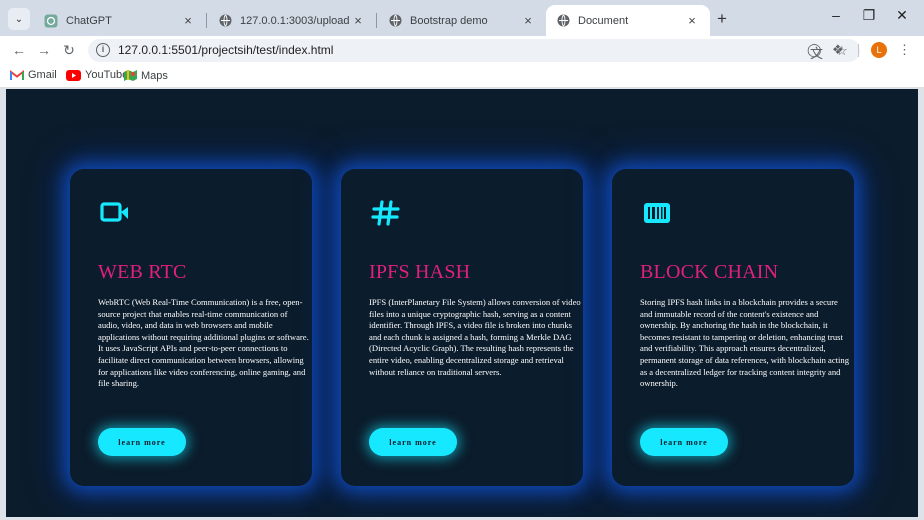 The height and width of the screenshot is (520, 924). What do you see at coordinates (603, 20) in the screenshot?
I see `tab-title: Document` at bounding box center [603, 20].